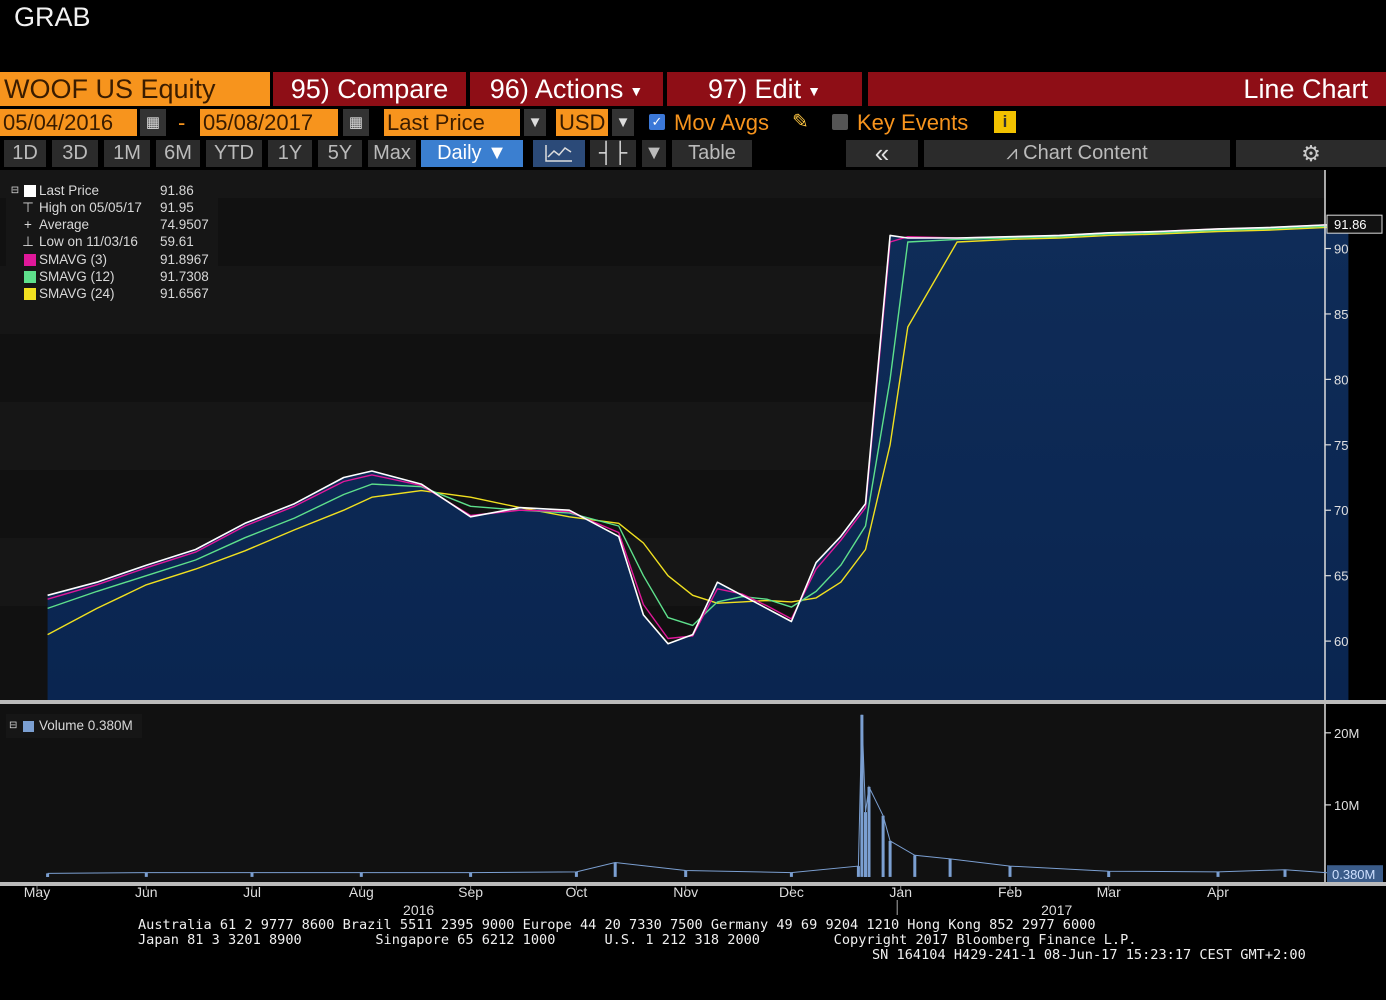 This screenshot has width=1386, height=1000. Describe the element at coordinates (613, 153) in the screenshot. I see `bar-chart-icon: ┤├` at that location.